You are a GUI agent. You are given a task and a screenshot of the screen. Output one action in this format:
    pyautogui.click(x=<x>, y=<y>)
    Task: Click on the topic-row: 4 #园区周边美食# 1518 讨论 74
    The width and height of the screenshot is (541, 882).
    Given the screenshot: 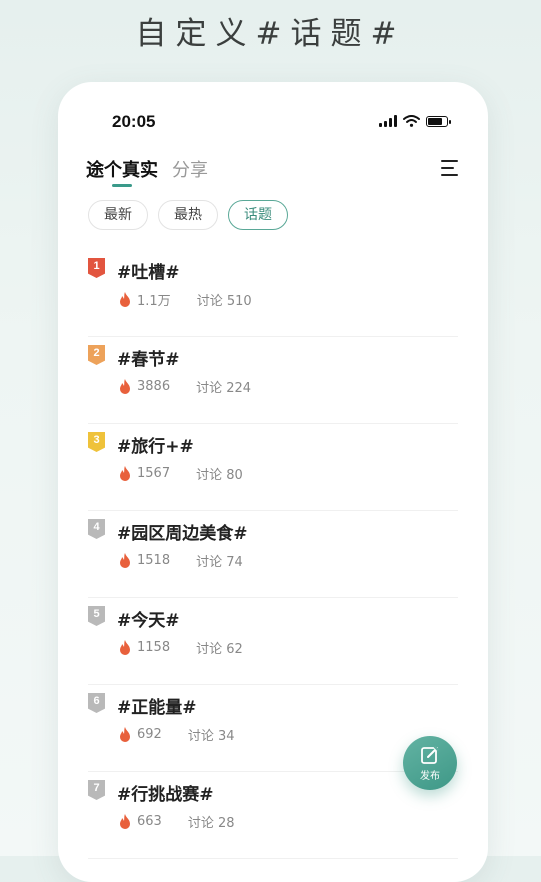 What is the action you would take?
    pyautogui.click(x=273, y=554)
    